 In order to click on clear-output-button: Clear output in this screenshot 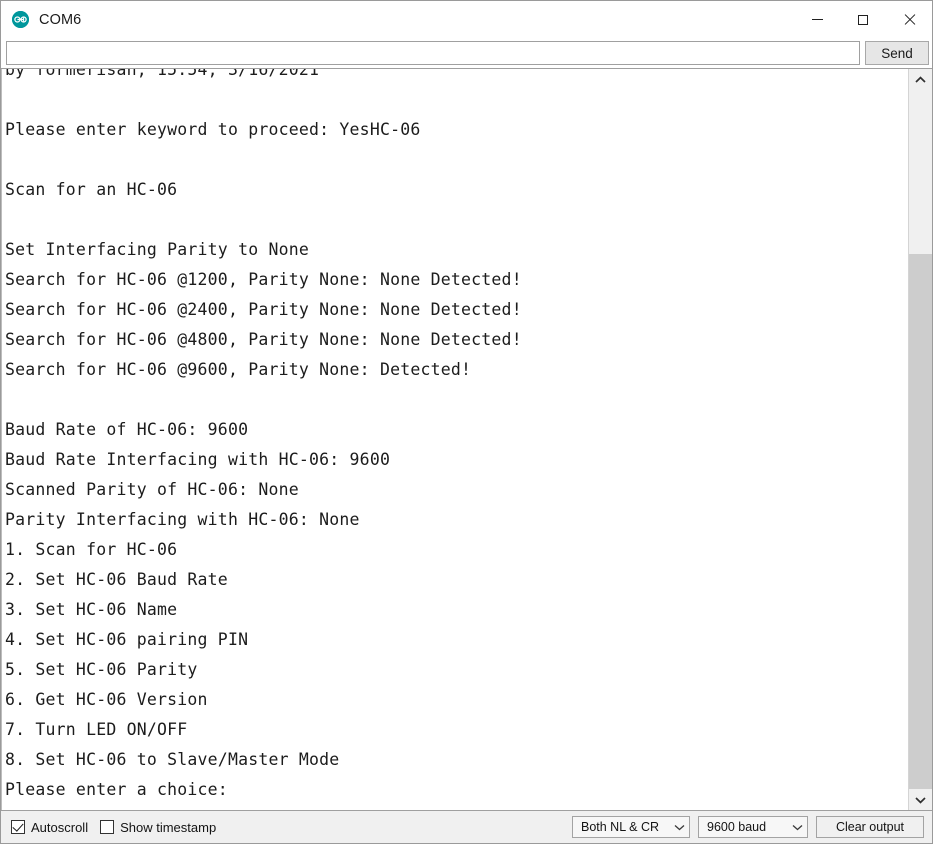, I will do `click(870, 827)`.